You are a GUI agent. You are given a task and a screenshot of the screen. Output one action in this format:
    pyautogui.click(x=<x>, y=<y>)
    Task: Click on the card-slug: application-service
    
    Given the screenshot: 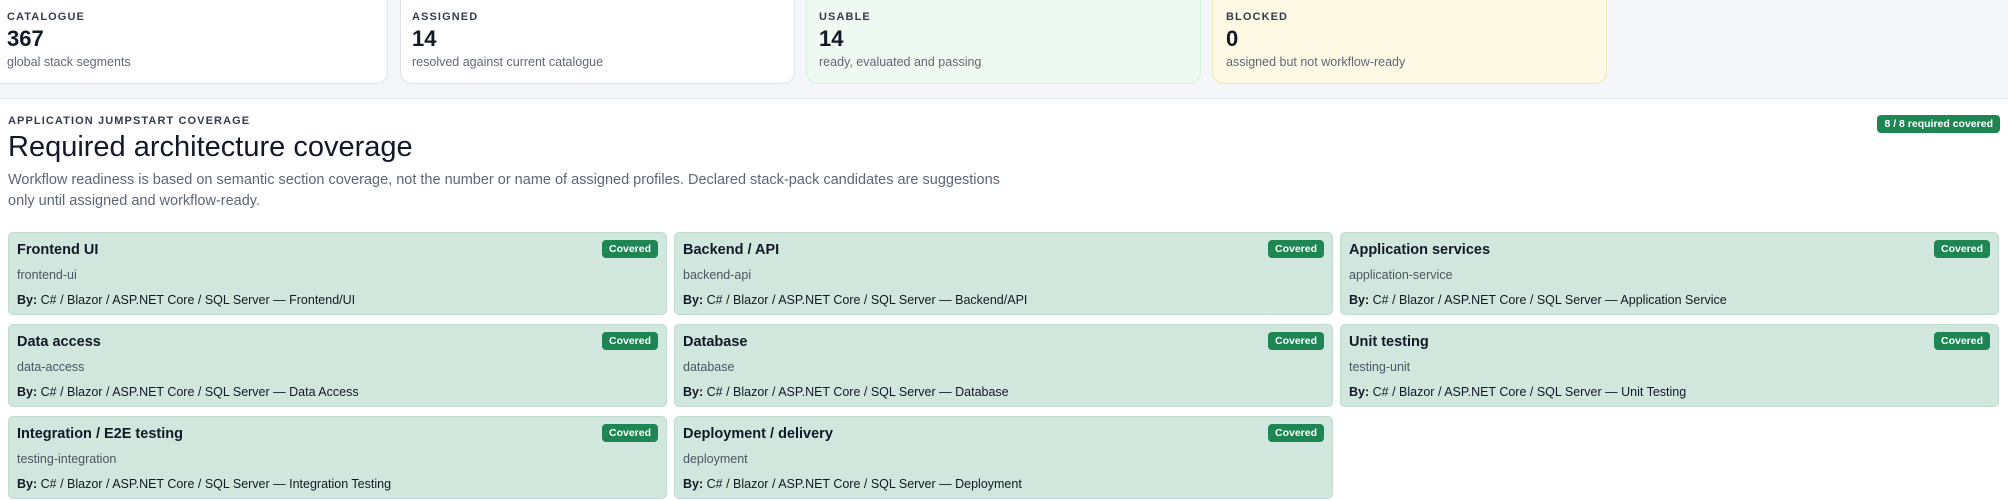 What is the action you would take?
    pyautogui.click(x=1401, y=275)
    